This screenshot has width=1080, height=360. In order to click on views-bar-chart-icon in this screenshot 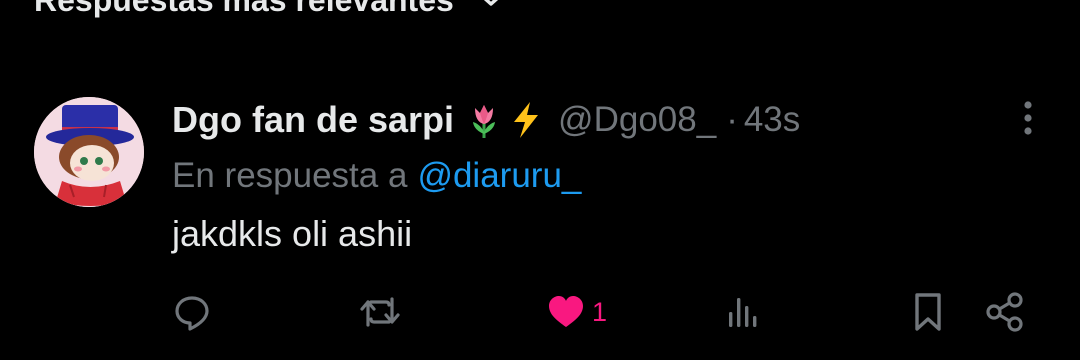, I will do `click(742, 312)`.